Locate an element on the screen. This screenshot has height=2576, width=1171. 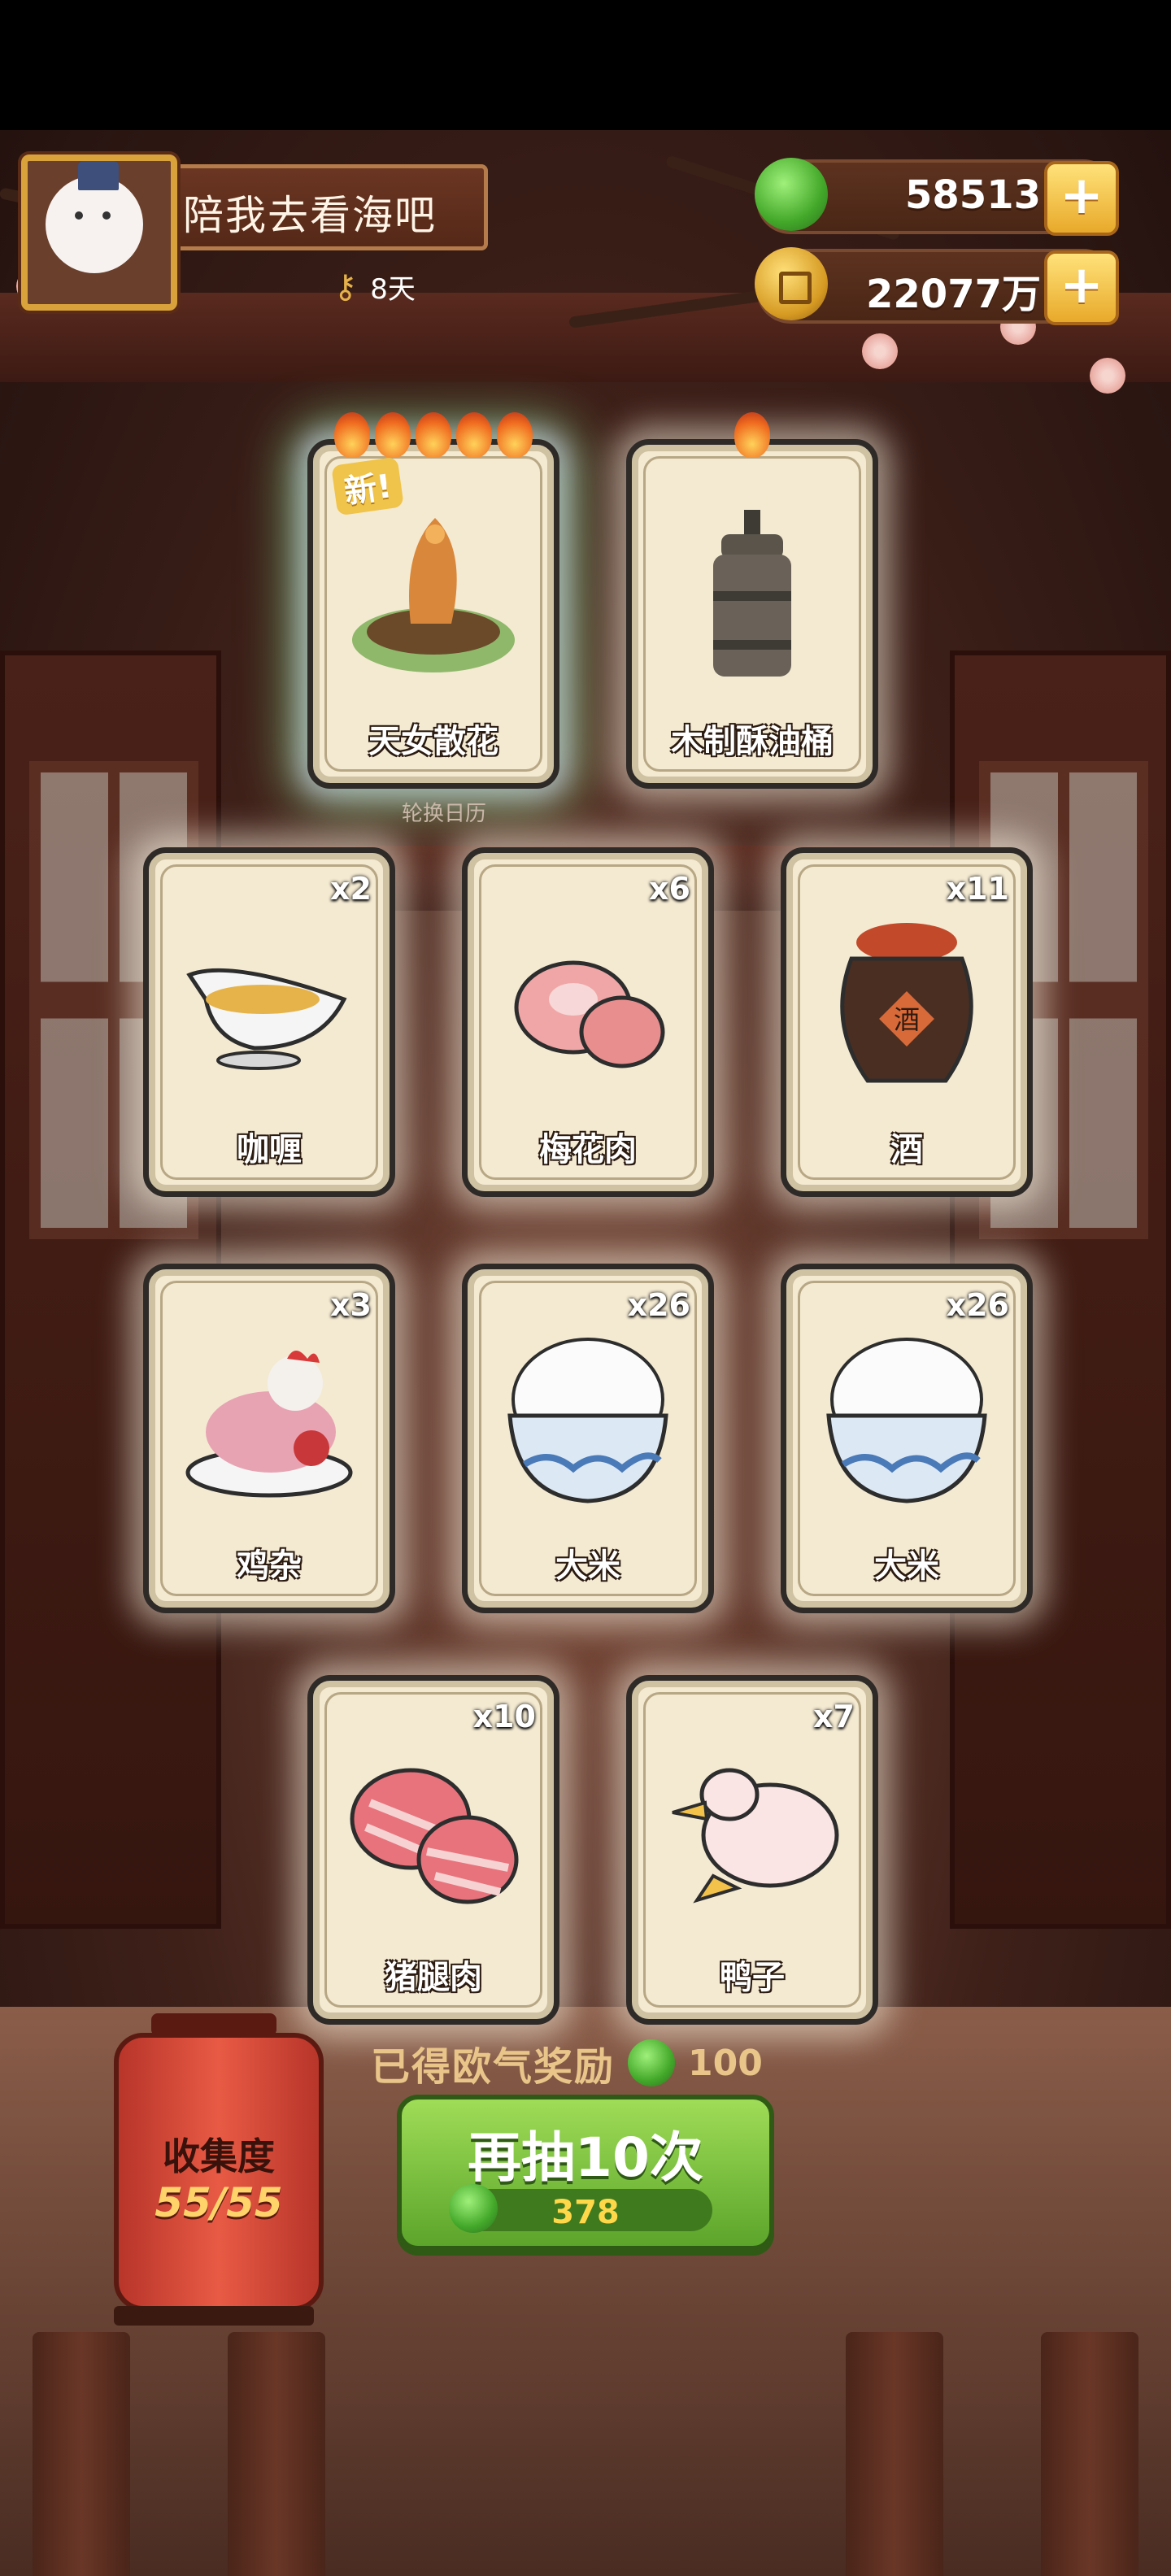
jade-value: 58513 is located at coordinates (973, 195).